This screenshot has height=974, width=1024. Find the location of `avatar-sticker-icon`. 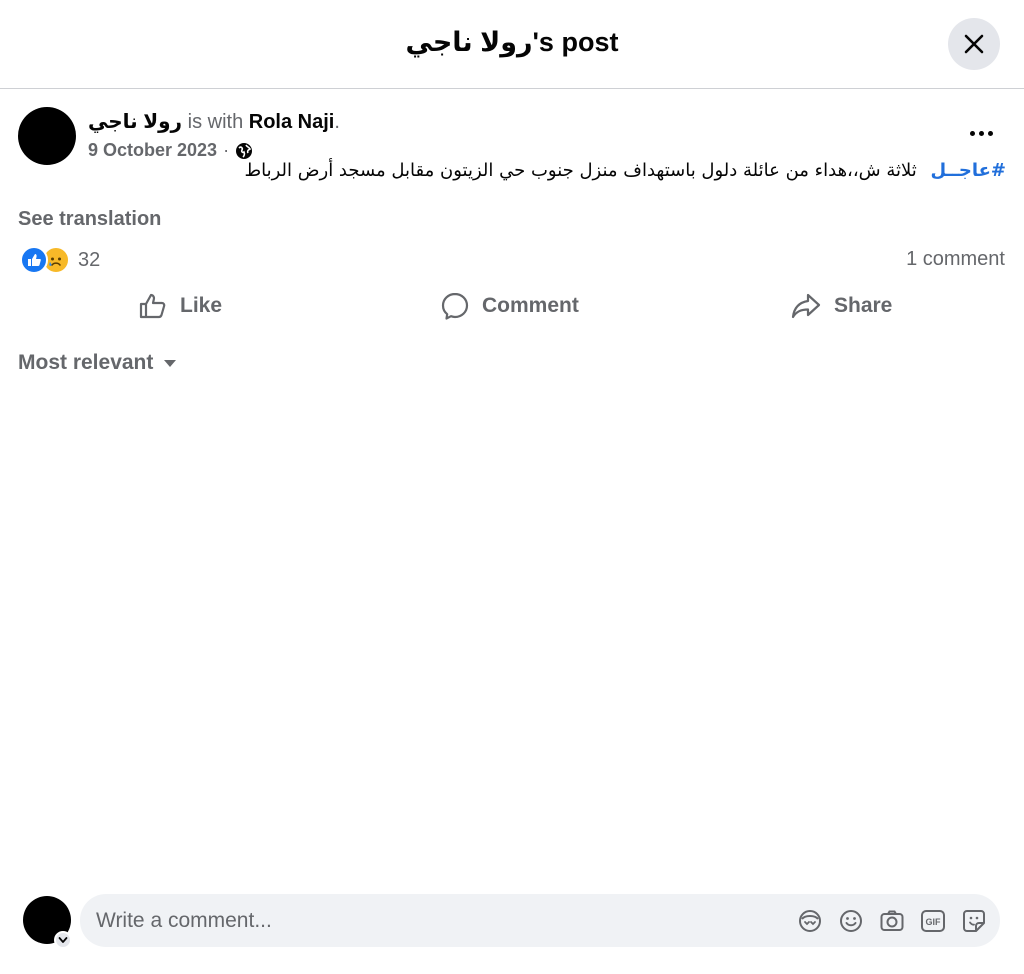

avatar-sticker-icon is located at coordinates (810, 921).